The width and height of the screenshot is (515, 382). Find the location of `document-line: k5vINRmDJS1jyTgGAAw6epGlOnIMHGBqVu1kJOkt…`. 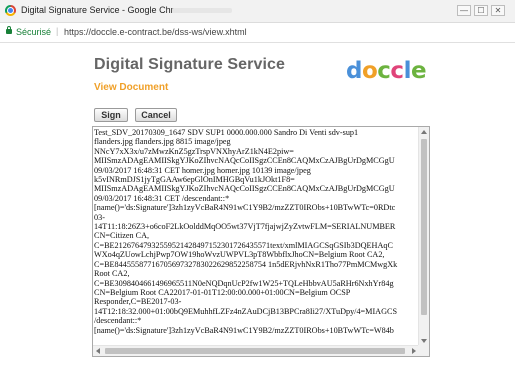

document-line: k5vINRmDJS1jyTgGAAw6epGlOnIMHGBqVu1kJOkt… is located at coordinates (194, 180).